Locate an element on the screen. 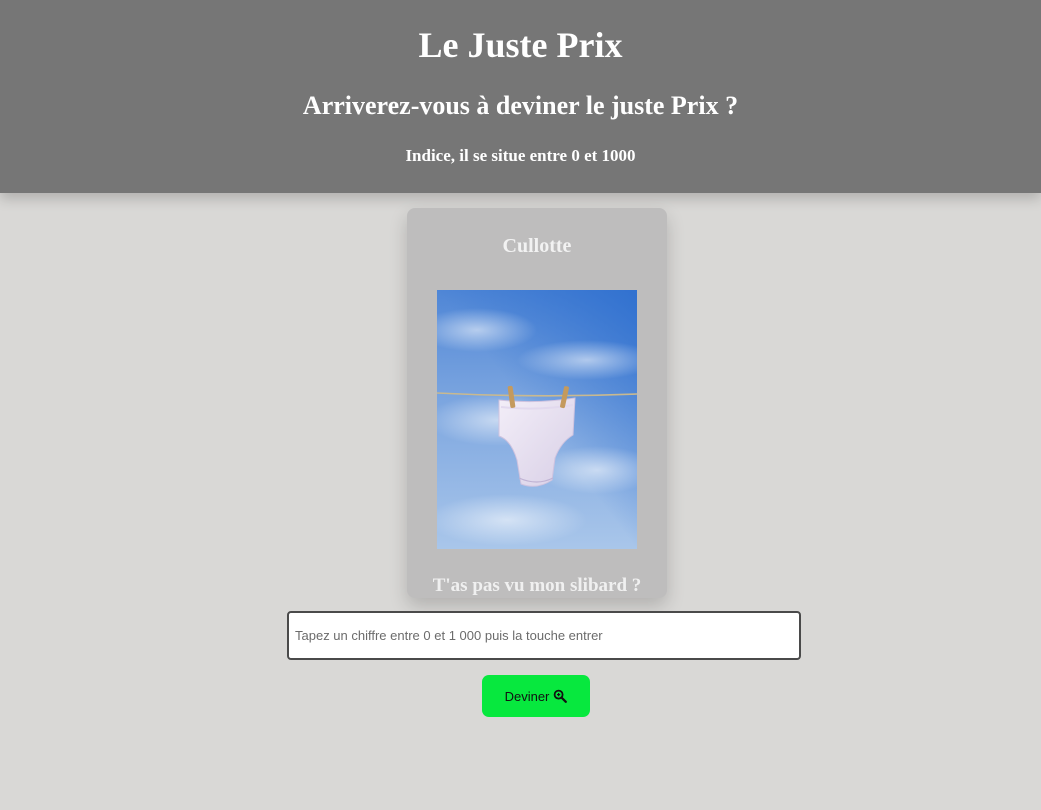 Image resolution: width=1041 pixels, height=810 pixels. magnifier-icon is located at coordinates (561, 696).